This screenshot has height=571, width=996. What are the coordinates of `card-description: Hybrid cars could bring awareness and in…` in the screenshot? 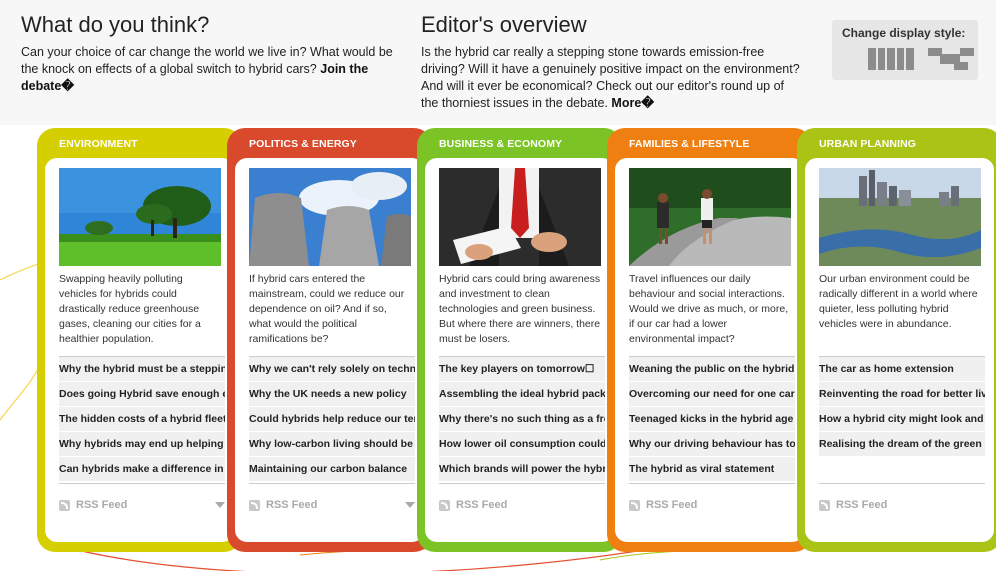 It's located at (520, 309).